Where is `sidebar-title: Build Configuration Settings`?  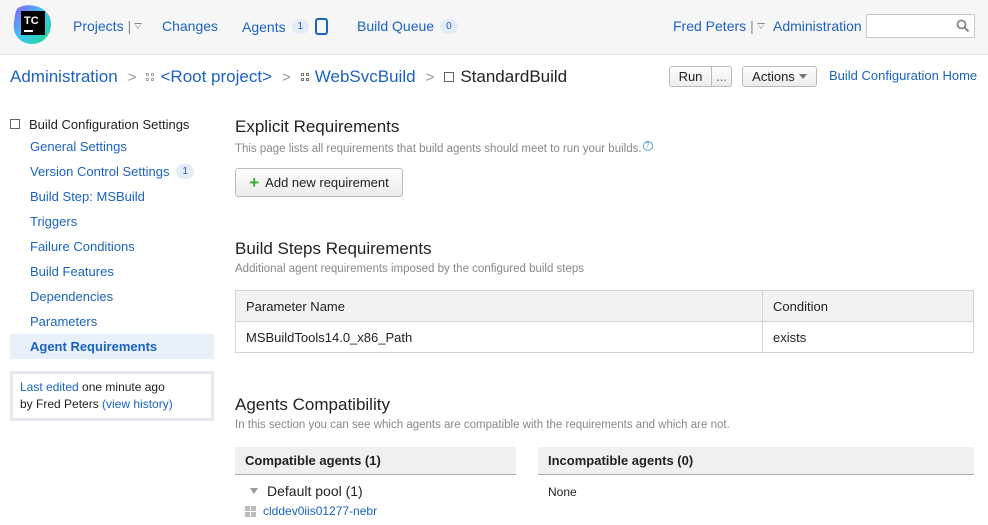 sidebar-title: Build Configuration Settings is located at coordinates (112, 124).